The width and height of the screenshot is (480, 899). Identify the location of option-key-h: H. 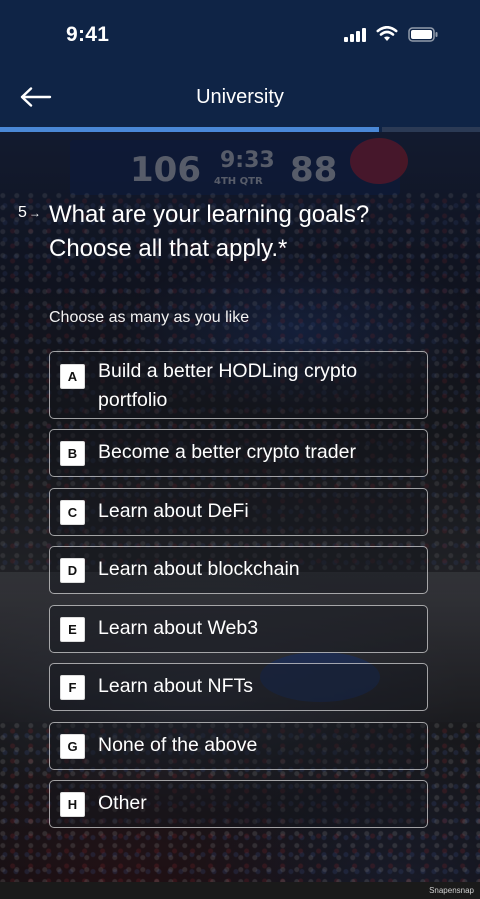
(72, 804).